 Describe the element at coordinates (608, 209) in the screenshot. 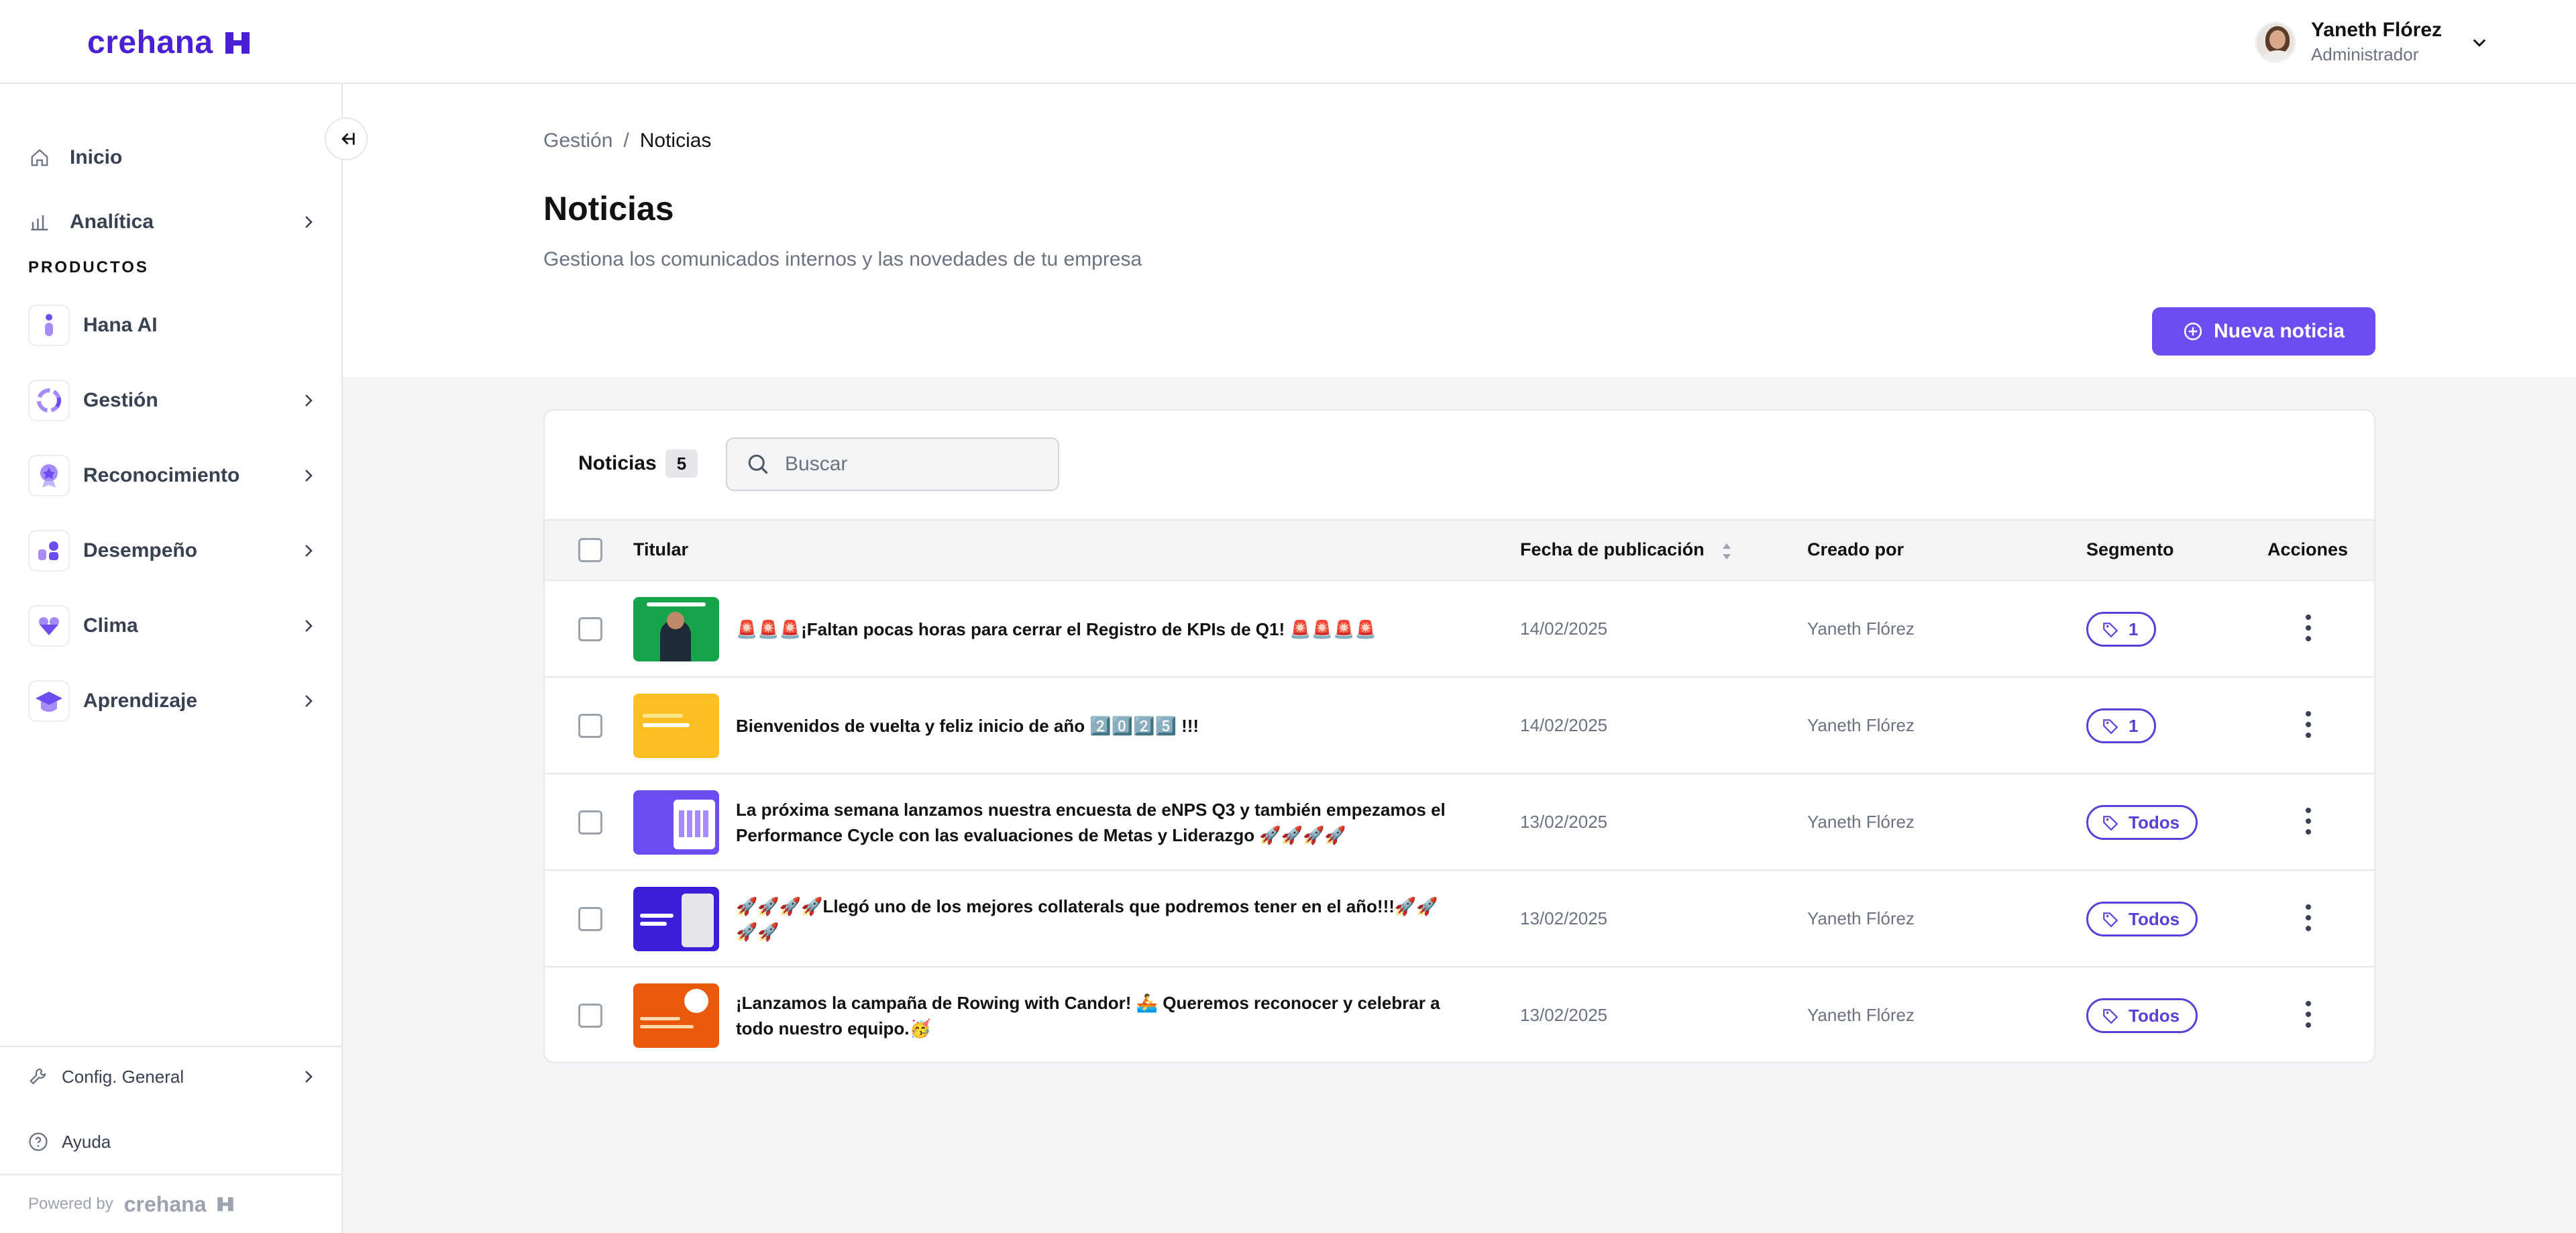

I see `page-title: Noticias` at that location.